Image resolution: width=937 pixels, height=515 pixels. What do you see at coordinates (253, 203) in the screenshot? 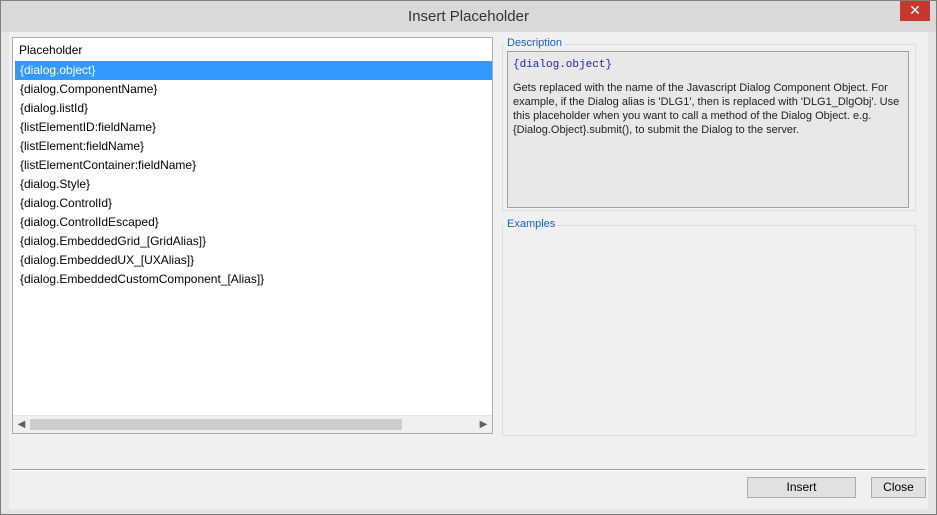
I see `list-item: {dialog.ControlId}` at bounding box center [253, 203].